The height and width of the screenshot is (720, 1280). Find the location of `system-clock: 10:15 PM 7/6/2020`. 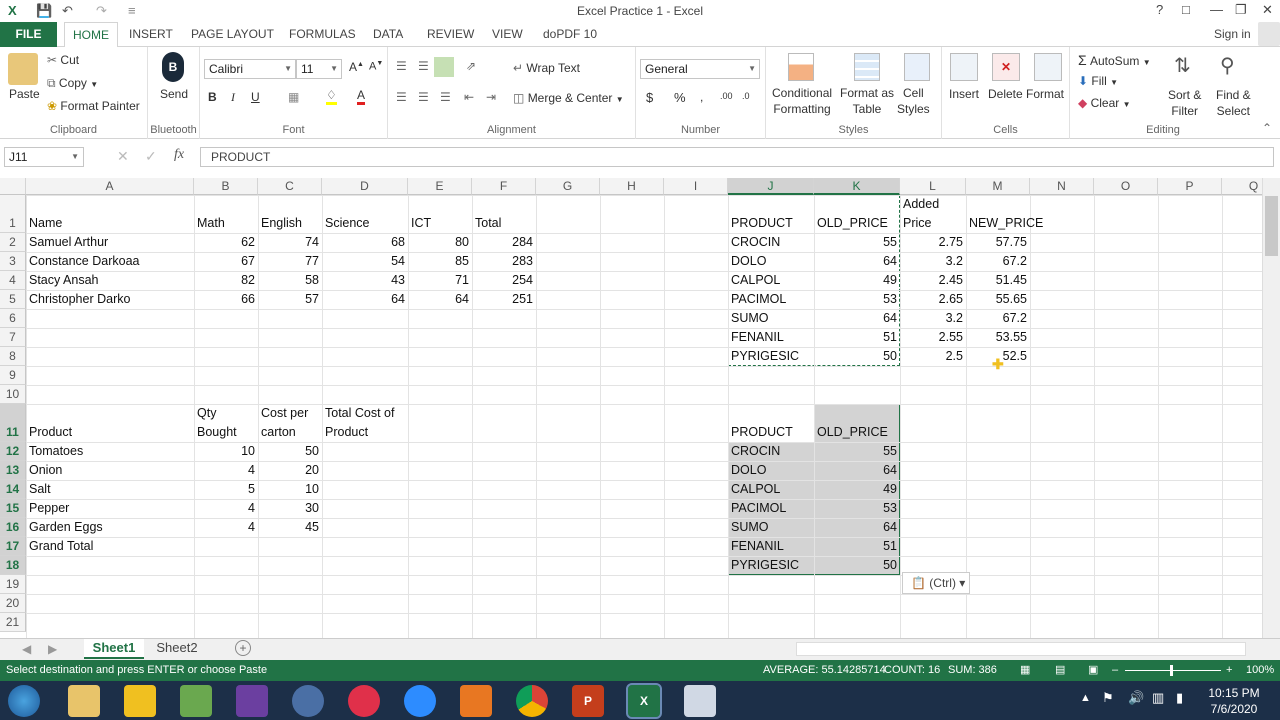

system-clock: 10:15 PM 7/6/2020 is located at coordinates (1234, 701).